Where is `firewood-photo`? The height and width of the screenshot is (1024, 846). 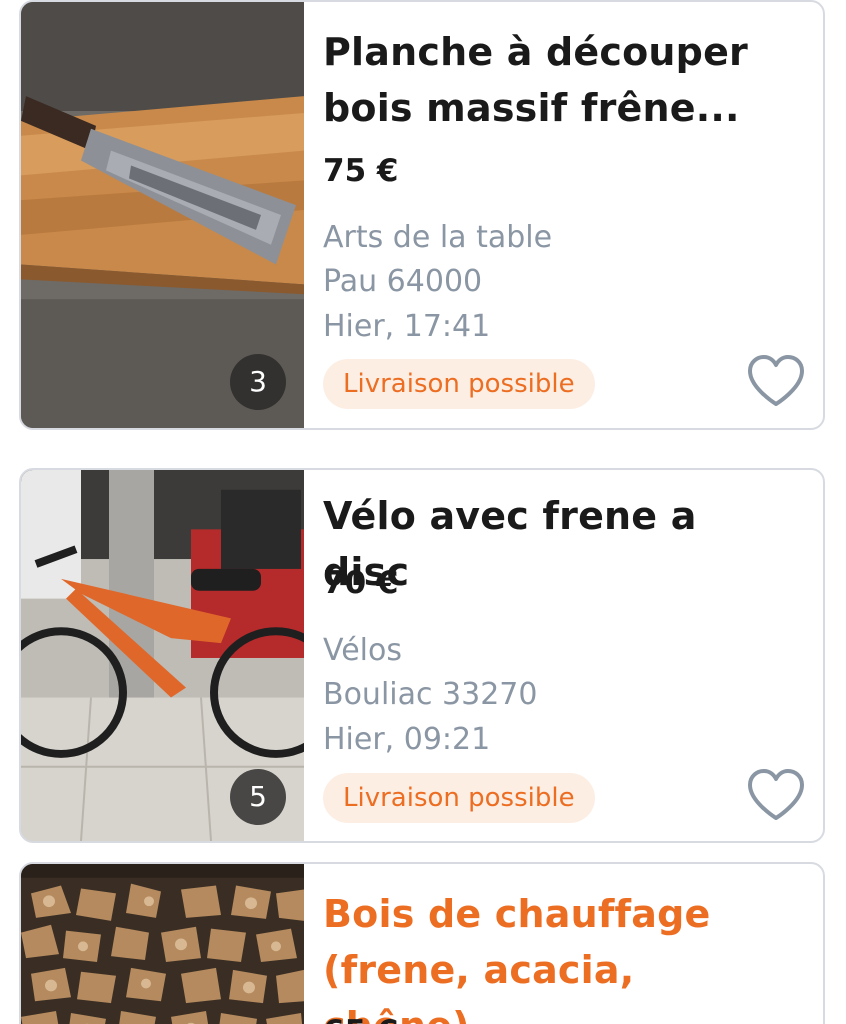
firewood-photo is located at coordinates (162, 944).